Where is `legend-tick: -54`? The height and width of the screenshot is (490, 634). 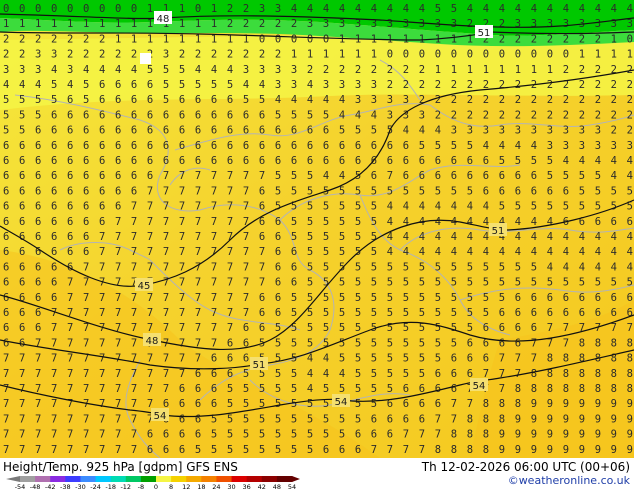 legend-tick: -54 is located at coordinates (20, 486).